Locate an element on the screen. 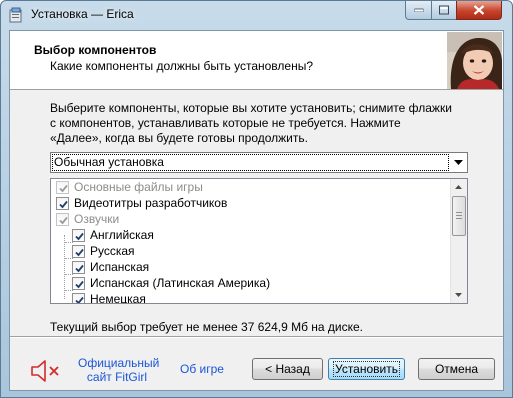 The width and height of the screenshot is (513, 398). component-item-voiceovers: Озвучки is located at coordinates (87, 219).